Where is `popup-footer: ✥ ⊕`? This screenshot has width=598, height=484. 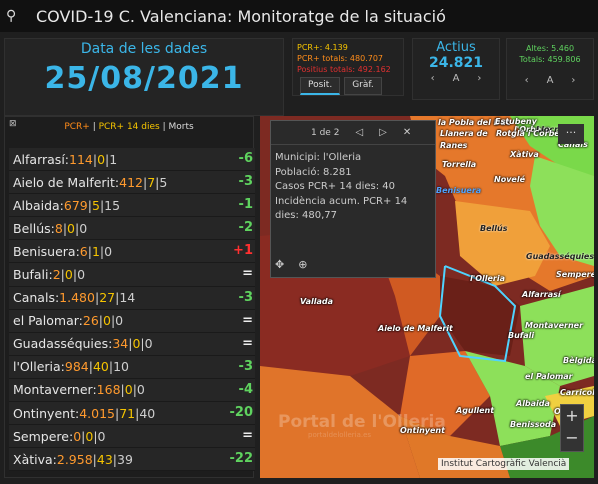 popup-footer: ✥ ⊕ is located at coordinates (291, 264).